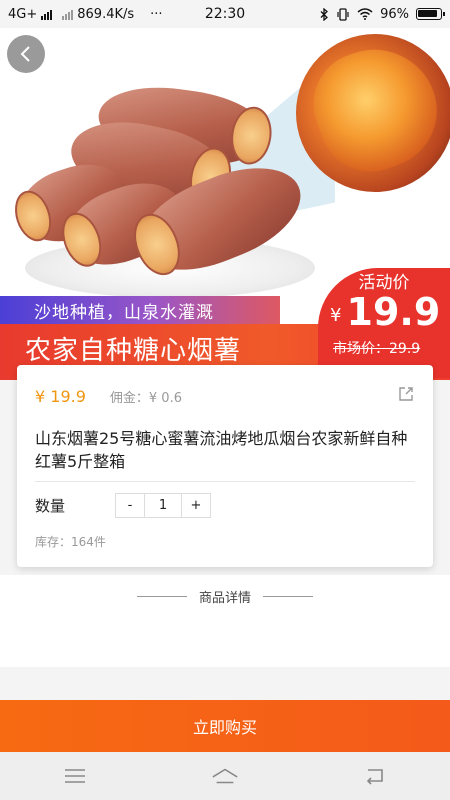 This screenshot has width=450, height=800. I want to click on quantity-stepper: - 1 +, so click(163, 505).